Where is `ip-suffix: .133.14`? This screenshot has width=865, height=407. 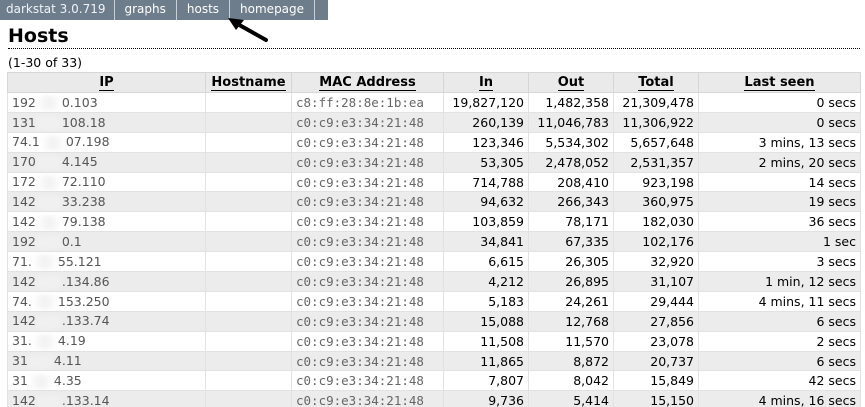 ip-suffix: .133.14 is located at coordinates (85, 400).